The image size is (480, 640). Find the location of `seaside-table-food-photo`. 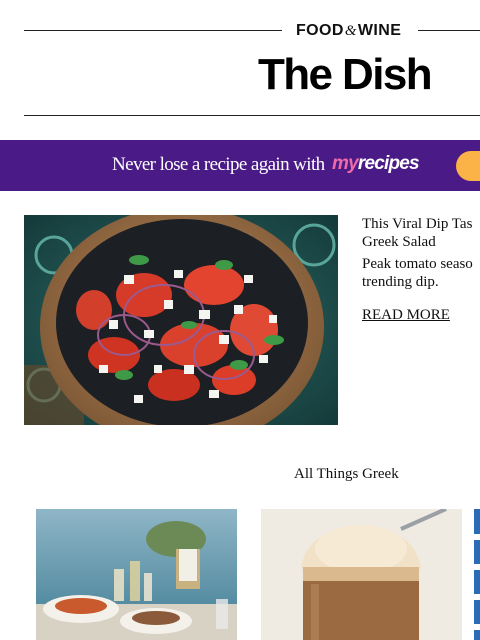

seaside-table-food-photo is located at coordinates (136, 574).